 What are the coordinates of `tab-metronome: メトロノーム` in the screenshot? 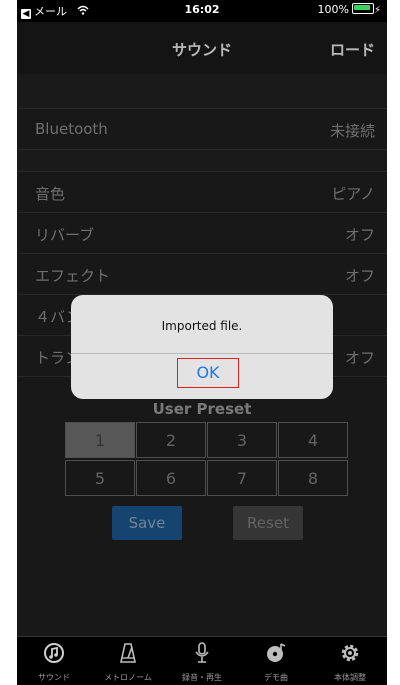 It's located at (128, 661).